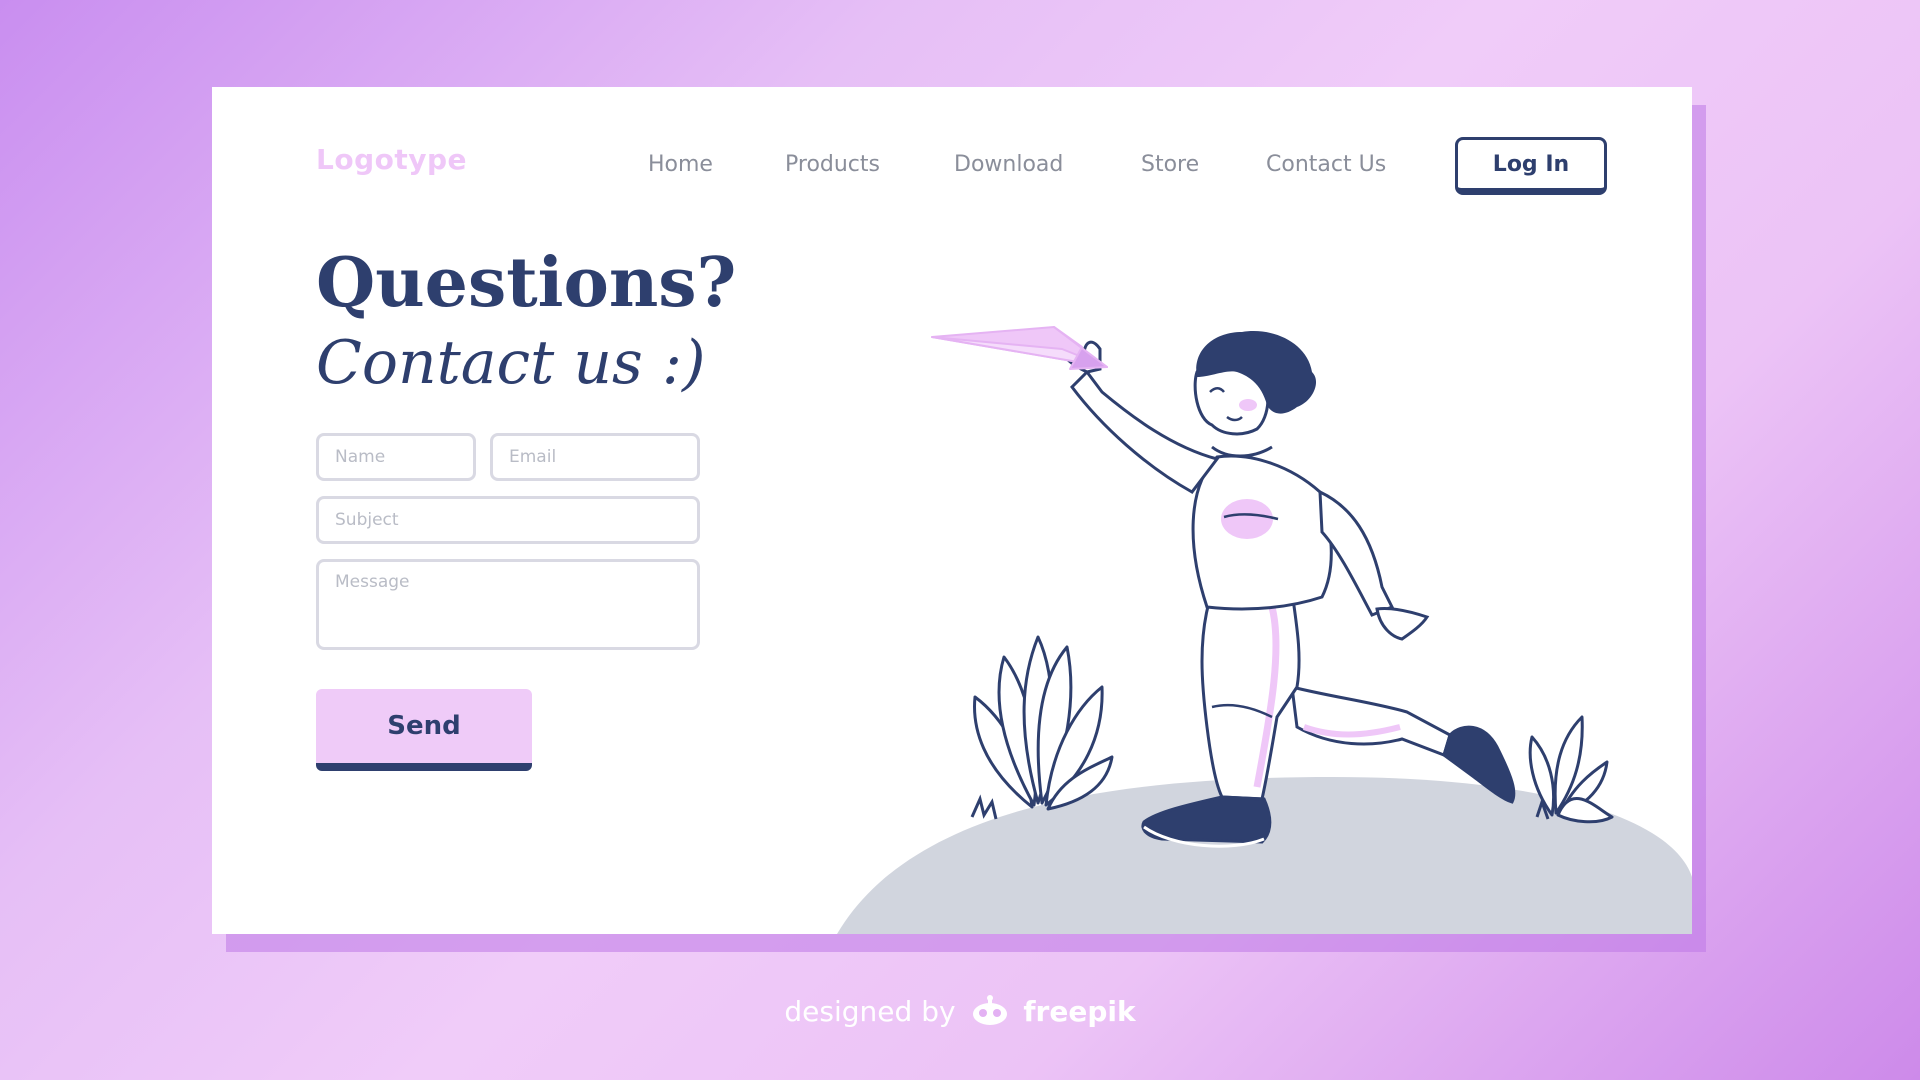  I want to click on email-input, so click(595, 457).